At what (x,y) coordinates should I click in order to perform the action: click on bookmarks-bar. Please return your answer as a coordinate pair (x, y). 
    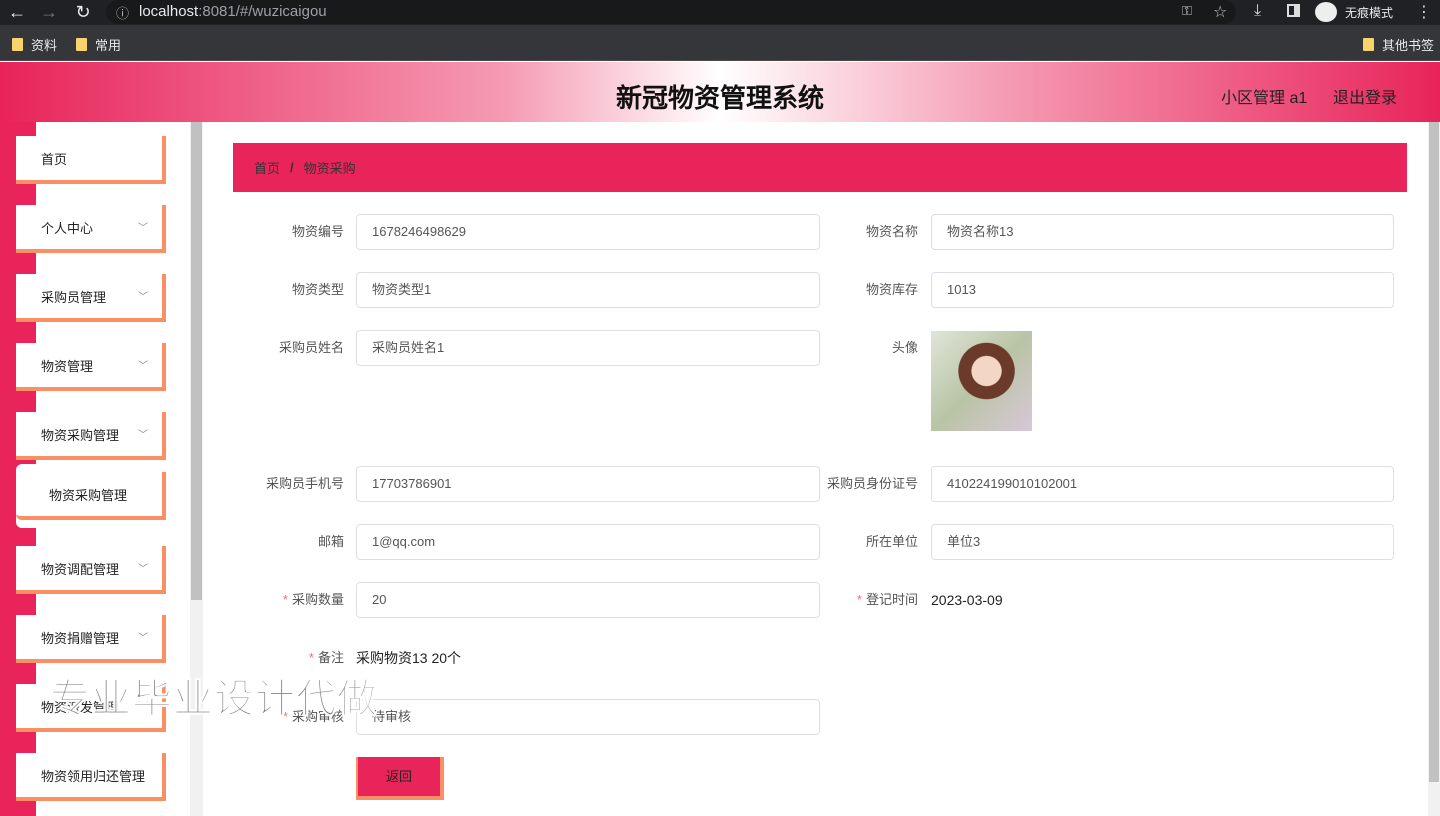
    Looking at the image, I should click on (720, 43).